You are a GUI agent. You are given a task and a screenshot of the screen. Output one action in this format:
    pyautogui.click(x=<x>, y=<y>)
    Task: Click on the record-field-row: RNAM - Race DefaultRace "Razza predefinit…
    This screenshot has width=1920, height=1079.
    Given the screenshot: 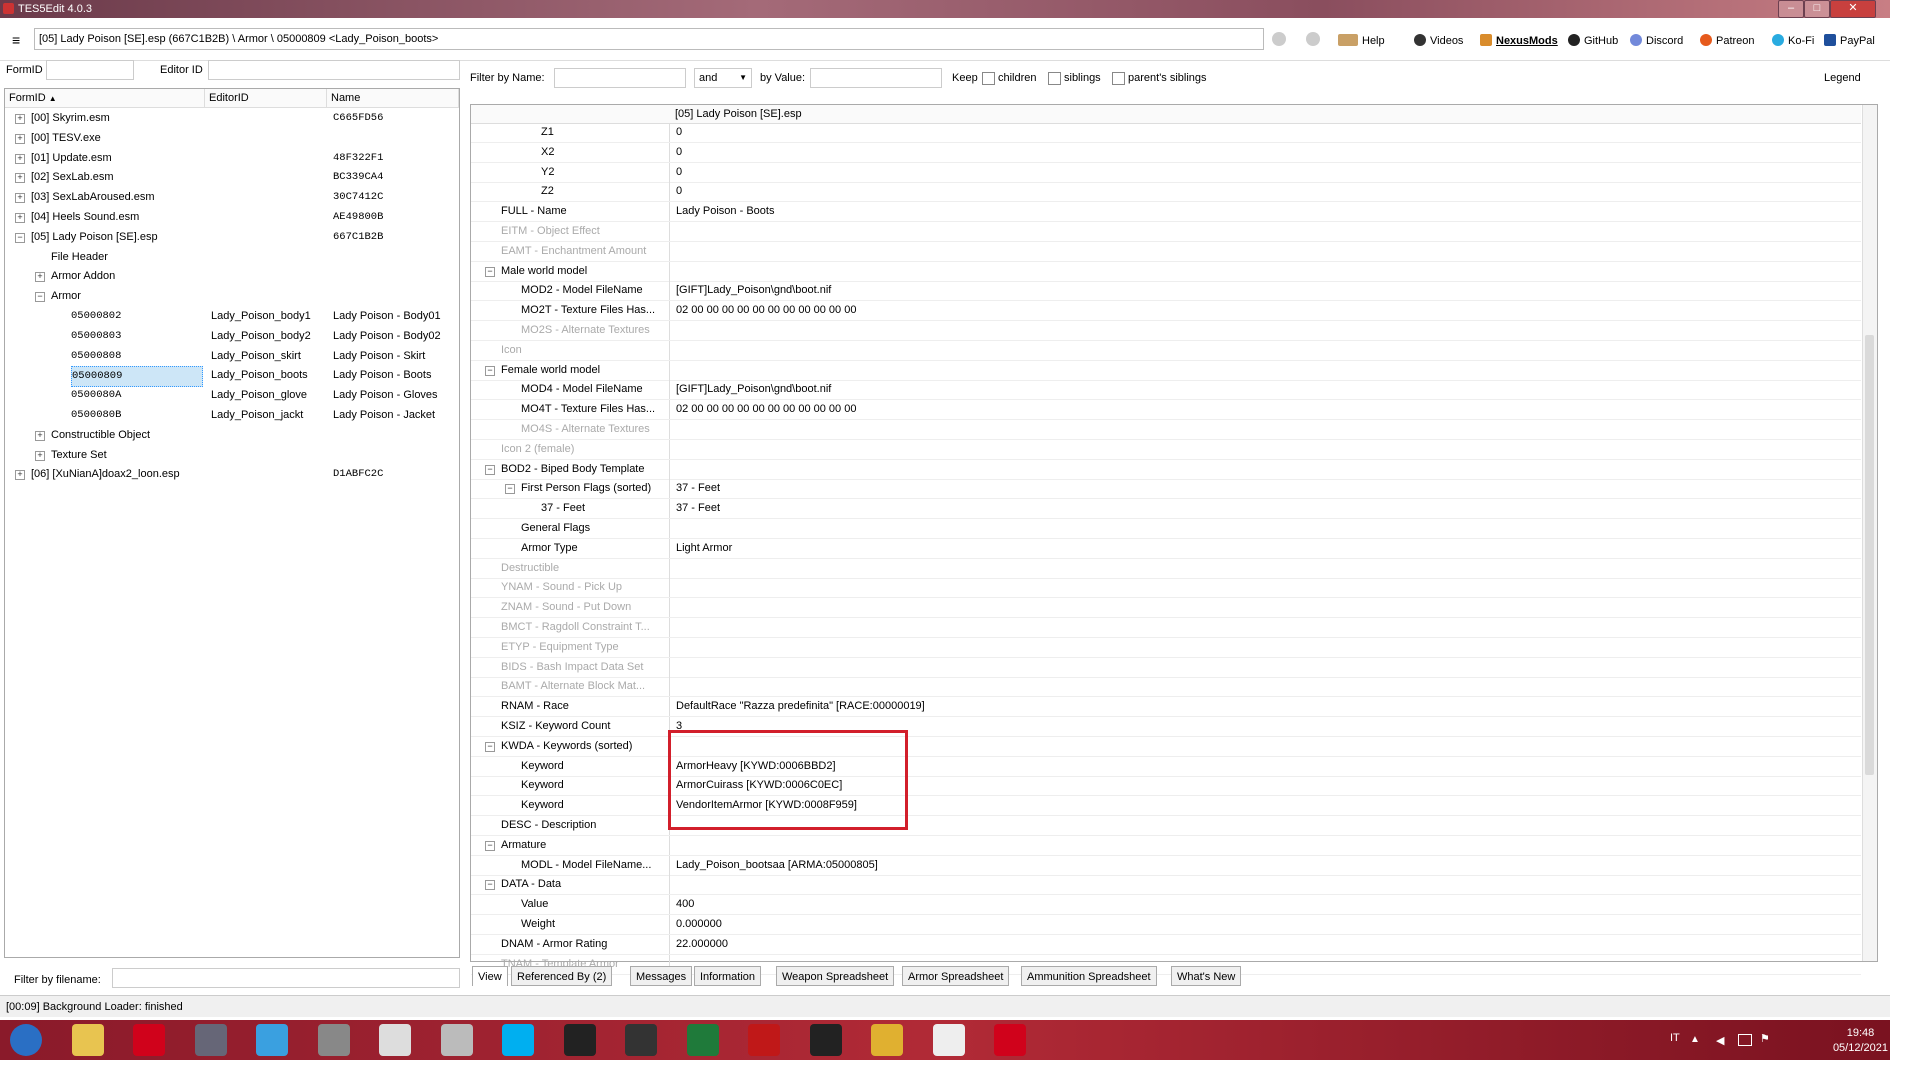 What is the action you would take?
    pyautogui.click(x=1166, y=707)
    